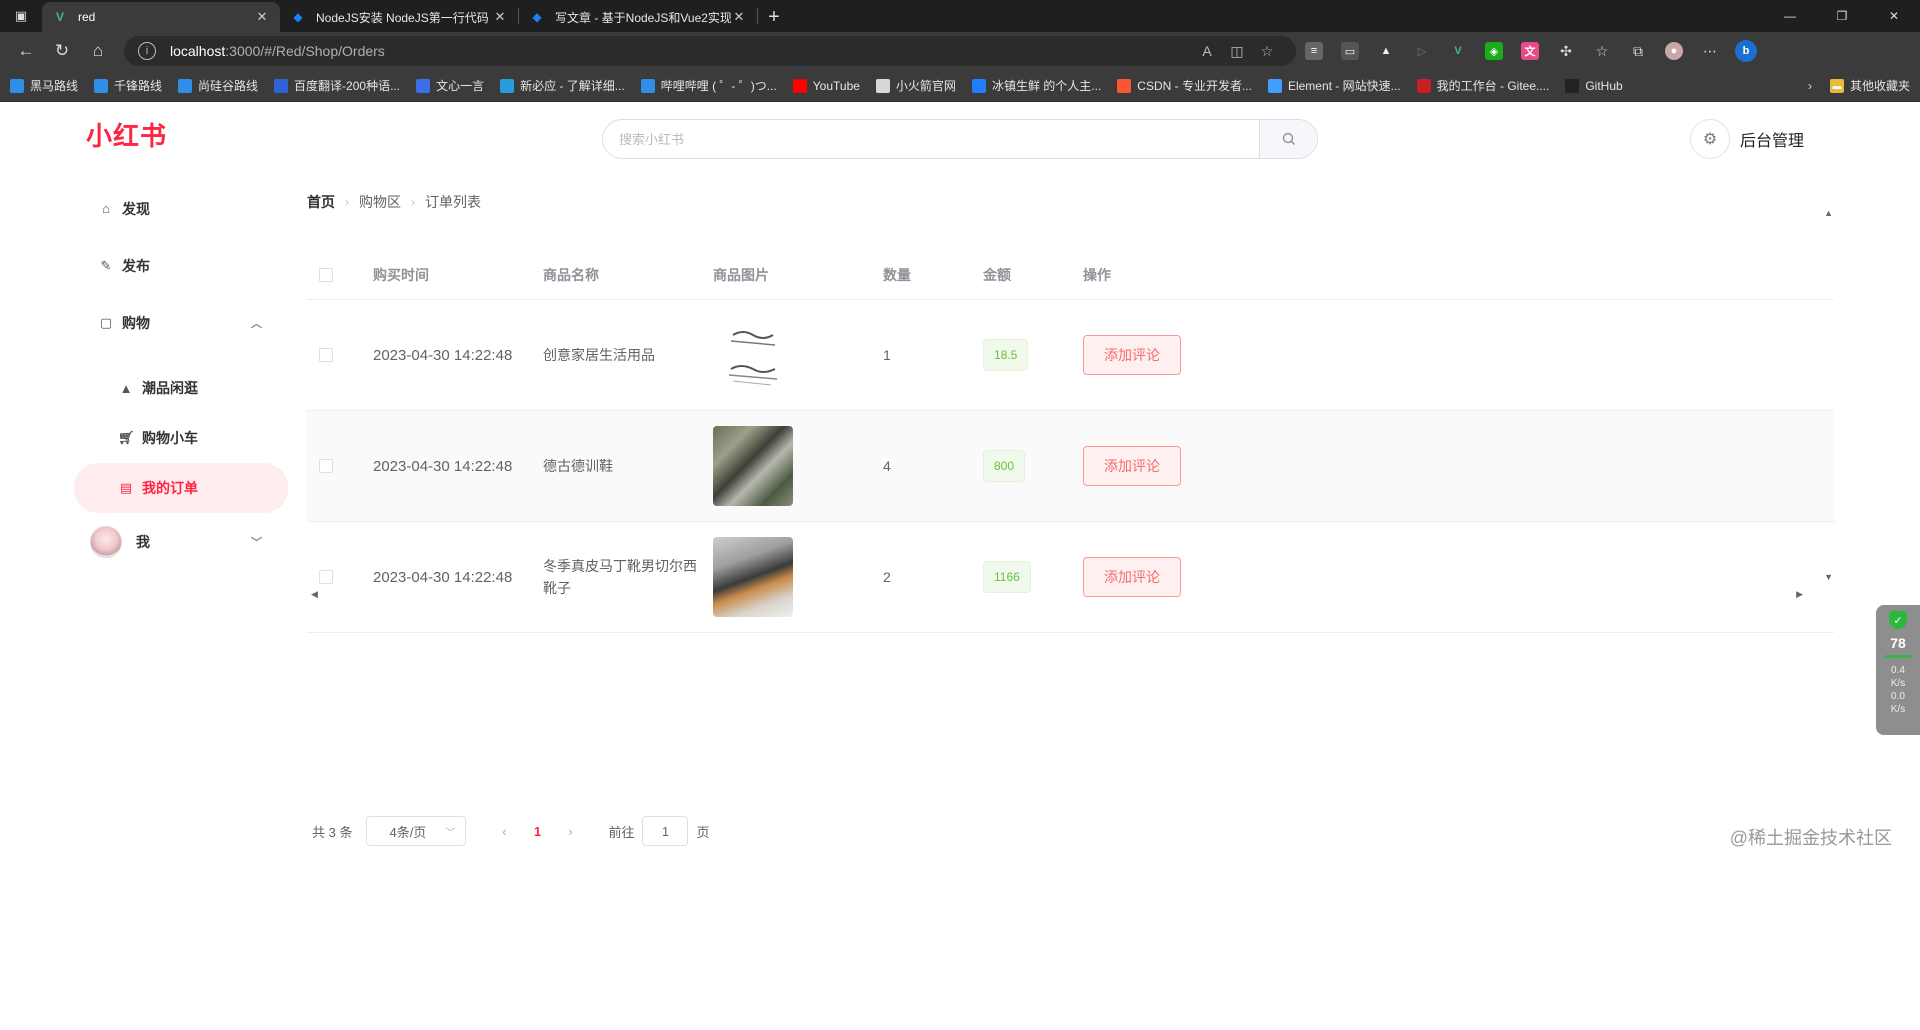 This screenshot has width=1920, height=1030. What do you see at coordinates (21, 16) in the screenshot?
I see `tab-actions-icon: ▣` at bounding box center [21, 16].